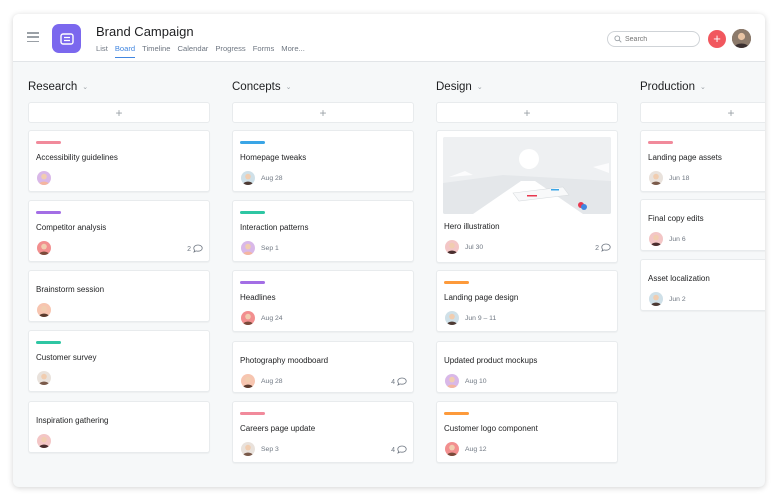 The height and width of the screenshot is (498, 777). I want to click on task-card: Landing page design Jun 9 – 11, so click(527, 301).